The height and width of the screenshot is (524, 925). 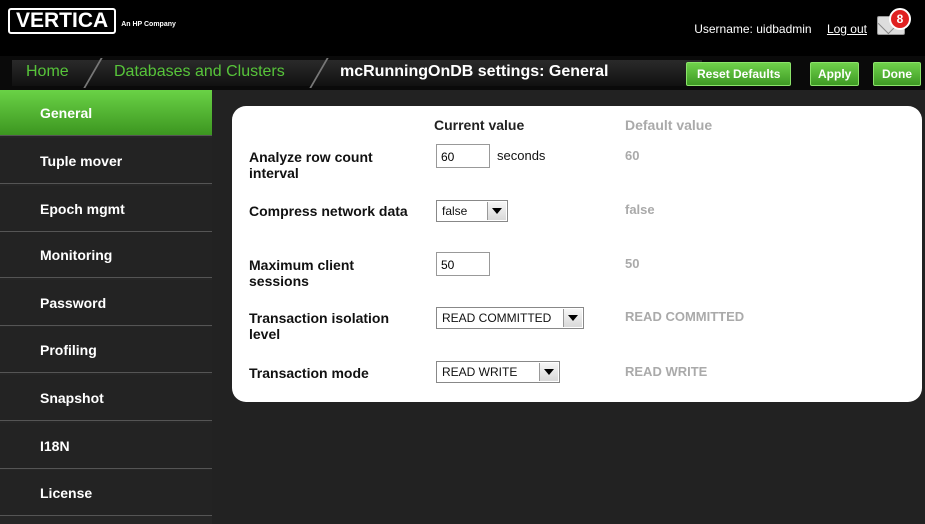 I want to click on analyze-row-count-label: Analyze row count interval, so click(x=311, y=165).